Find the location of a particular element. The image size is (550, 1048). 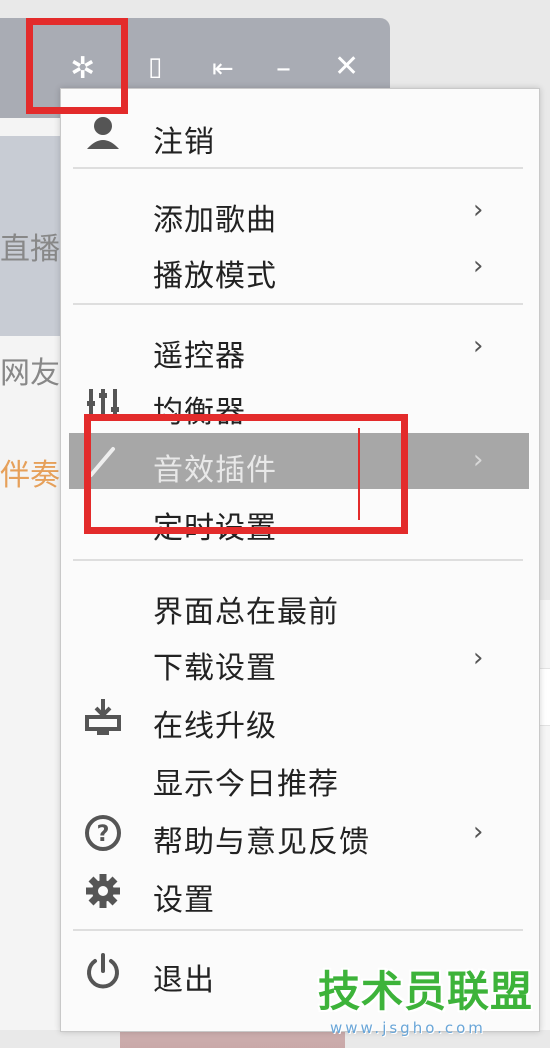

menu-item-download-settings: 下载设置 › is located at coordinates (299, 659).